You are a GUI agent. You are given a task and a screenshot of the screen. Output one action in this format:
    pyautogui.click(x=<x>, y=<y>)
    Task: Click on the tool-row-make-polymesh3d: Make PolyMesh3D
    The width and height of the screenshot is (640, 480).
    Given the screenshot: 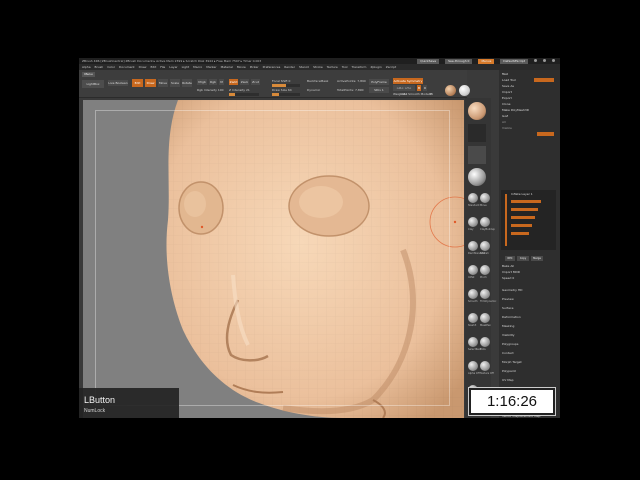 What is the action you would take?
    pyautogui.click(x=515, y=110)
    